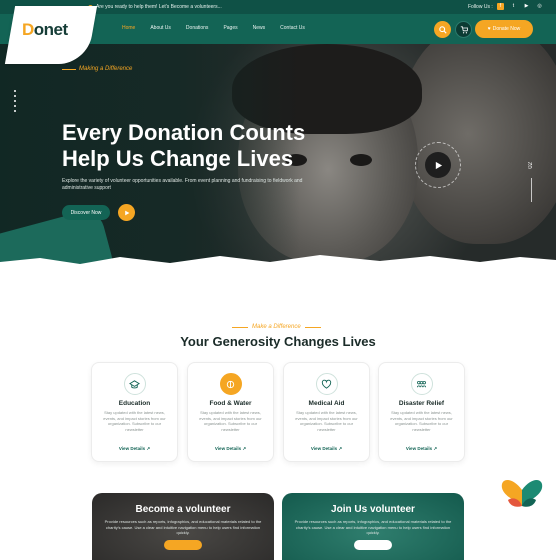 The image size is (556, 560). Describe the element at coordinates (513, 6) in the screenshot. I see `twitter-icon: t` at that location.